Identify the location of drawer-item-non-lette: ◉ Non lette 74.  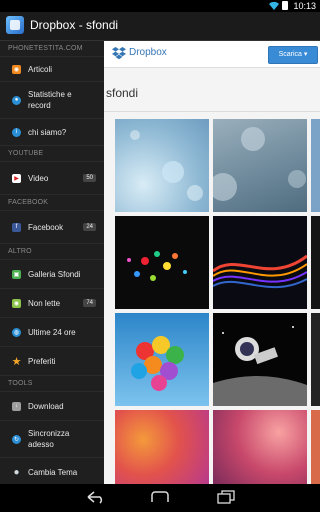
(52, 303).